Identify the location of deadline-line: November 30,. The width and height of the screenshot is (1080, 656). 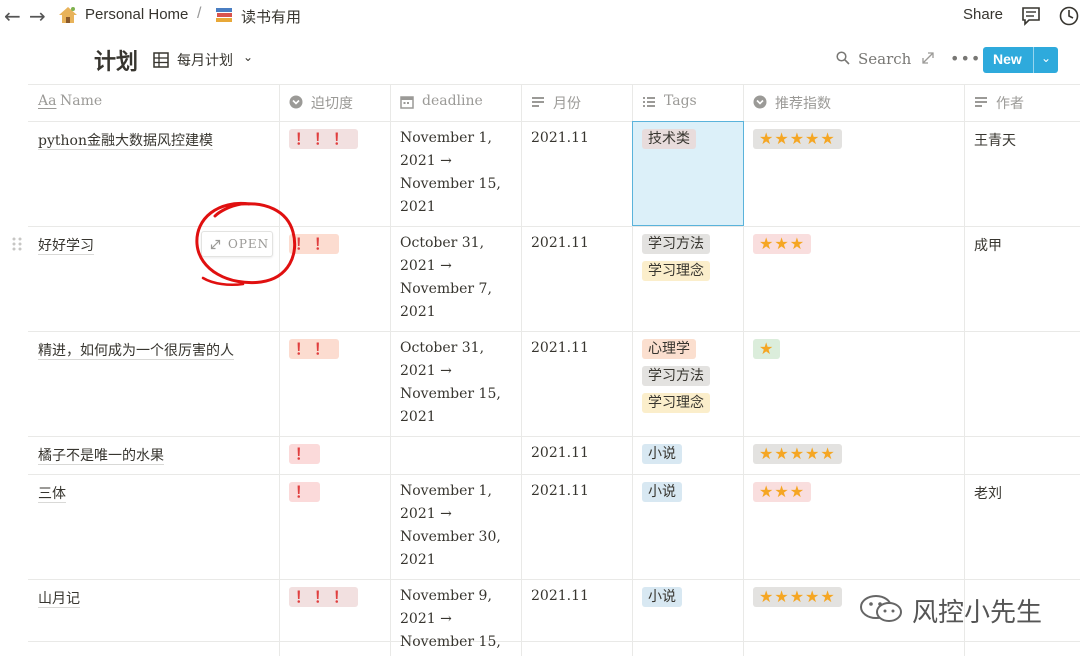
(450, 537).